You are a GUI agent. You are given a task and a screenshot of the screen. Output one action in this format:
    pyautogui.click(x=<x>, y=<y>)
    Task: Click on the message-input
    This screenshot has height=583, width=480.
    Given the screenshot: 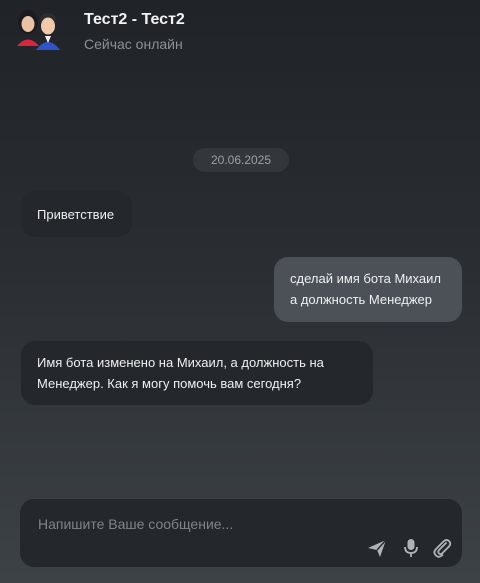 What is the action you would take?
    pyautogui.click(x=228, y=524)
    